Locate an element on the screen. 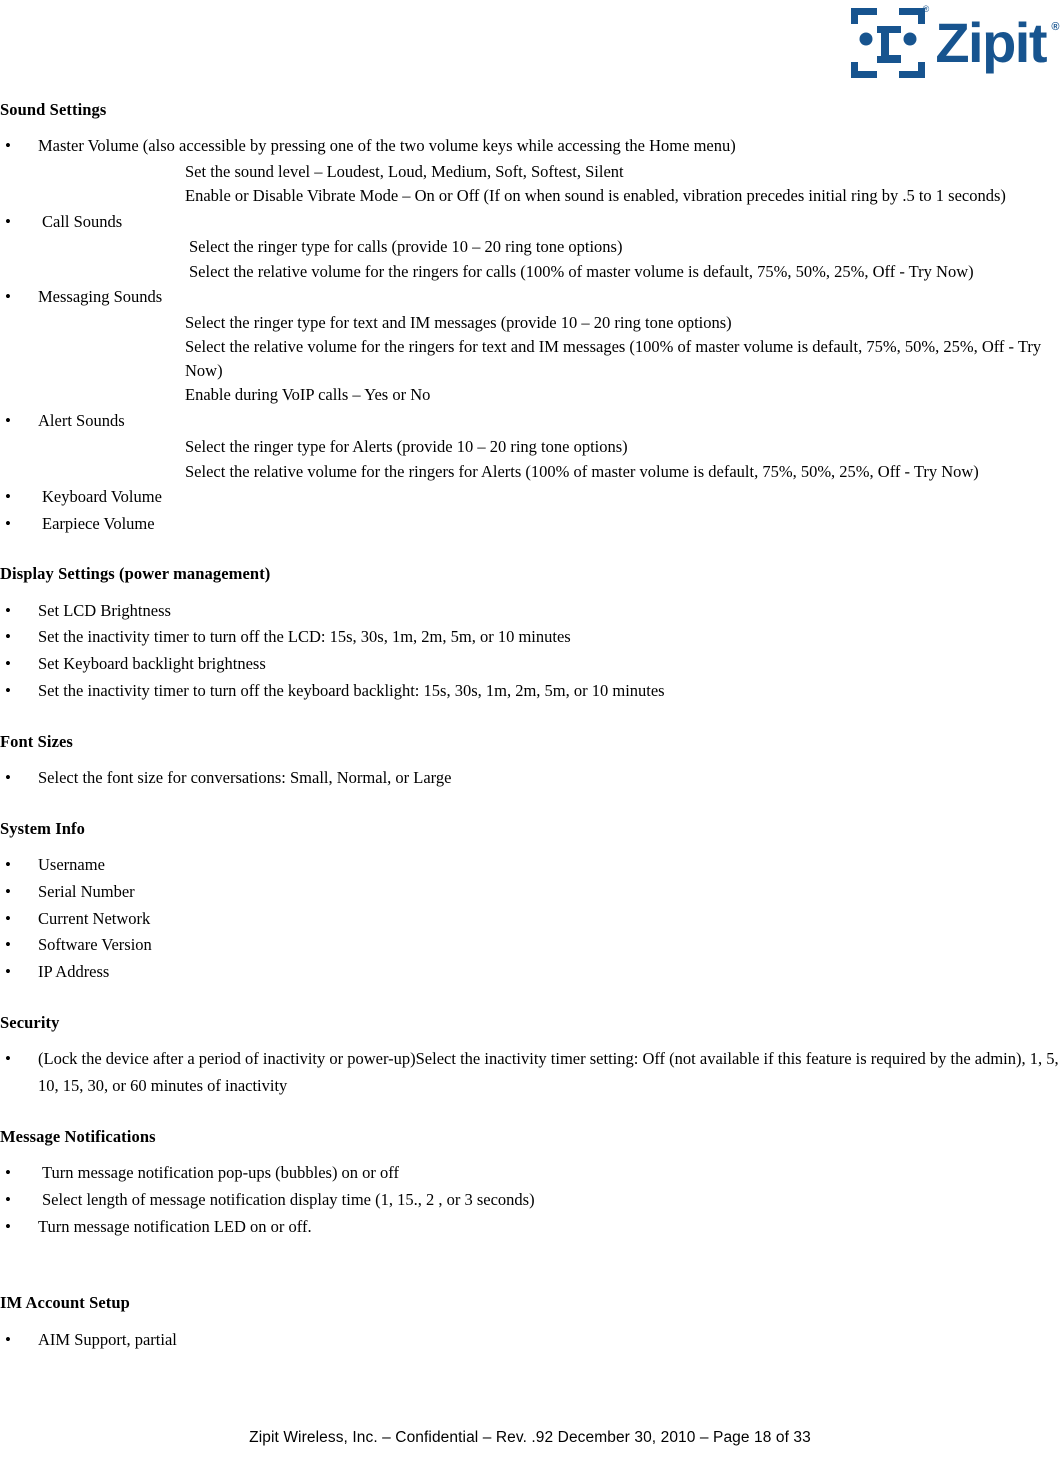 This screenshot has width=1060, height=1459. list-item-label: Call Sounds is located at coordinates (82, 221).